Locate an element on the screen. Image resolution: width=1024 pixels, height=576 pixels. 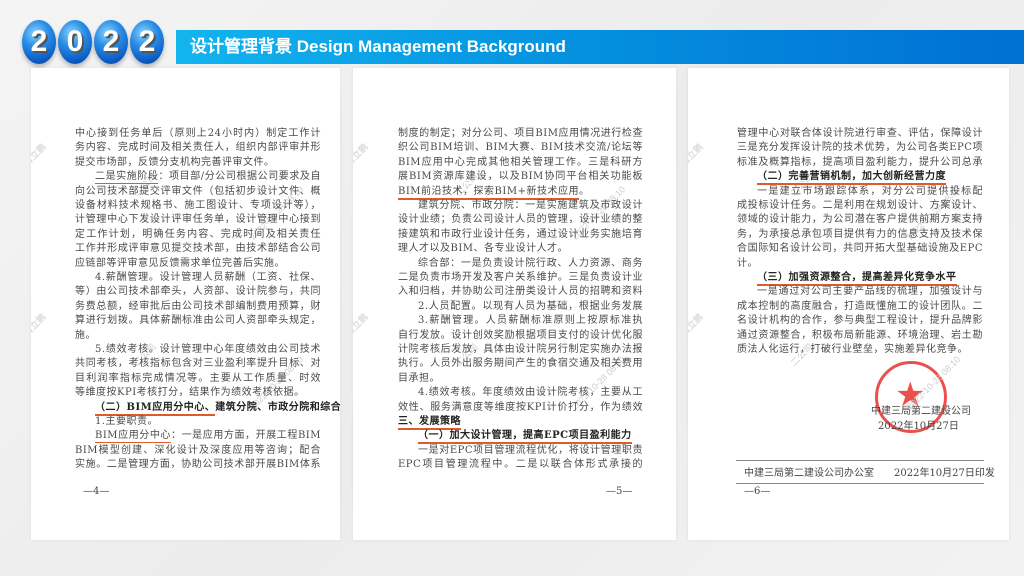
text-segment: 综合部：一是负责设计院行政、人力资源、商务和财务管理。 is located at coordinates (530, 263).